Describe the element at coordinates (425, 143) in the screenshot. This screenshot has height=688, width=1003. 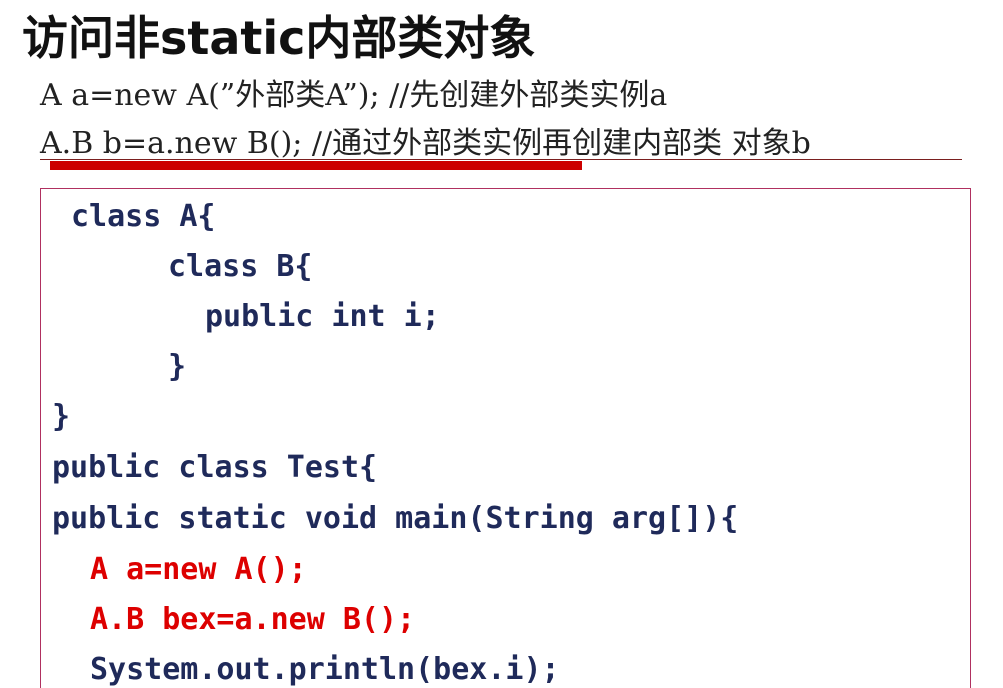
I see `inner-instance-line: A.B b=a.new B(); //通过外部类实例再创建内部类 对象b` at that location.